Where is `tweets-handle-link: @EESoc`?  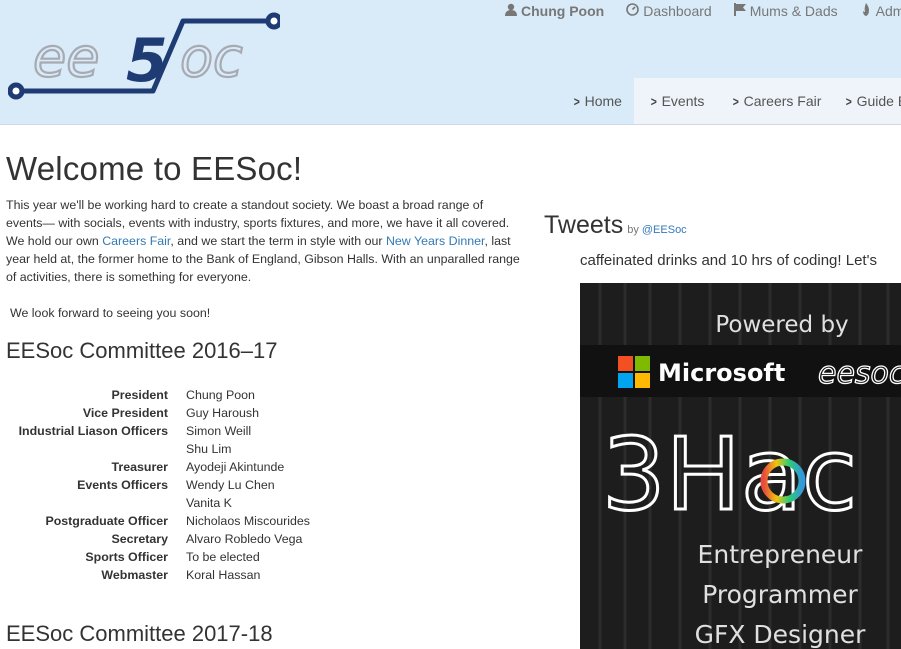
tweets-handle-link: @EESoc is located at coordinates (664, 230).